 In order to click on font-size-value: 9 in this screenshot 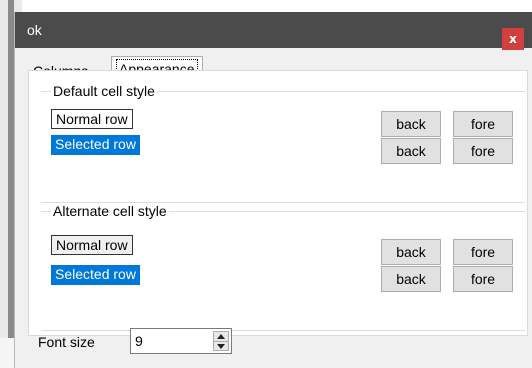, I will do `click(139, 341)`.